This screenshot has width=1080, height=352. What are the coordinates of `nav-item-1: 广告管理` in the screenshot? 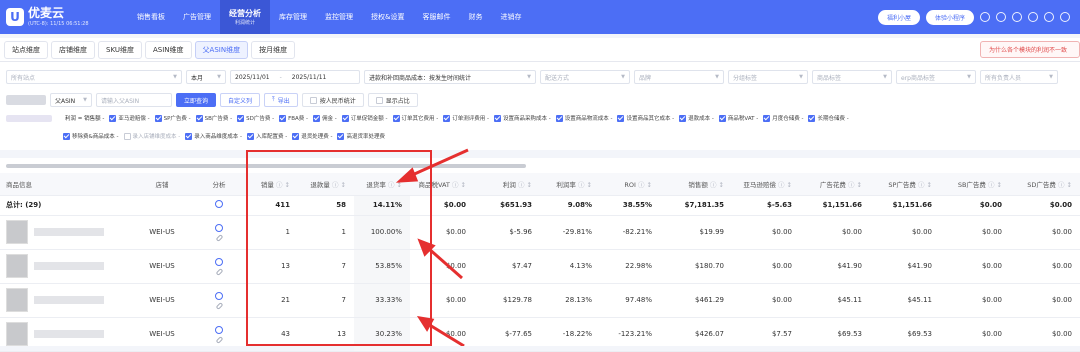 It's located at (197, 17).